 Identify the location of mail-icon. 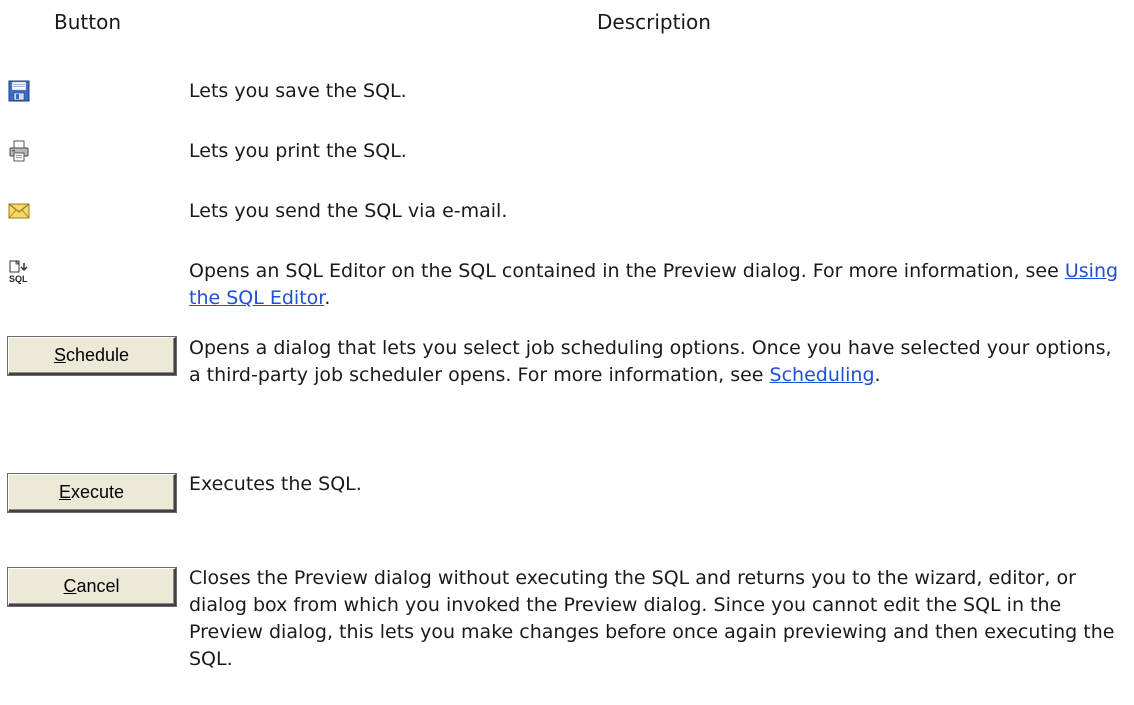
(20, 214).